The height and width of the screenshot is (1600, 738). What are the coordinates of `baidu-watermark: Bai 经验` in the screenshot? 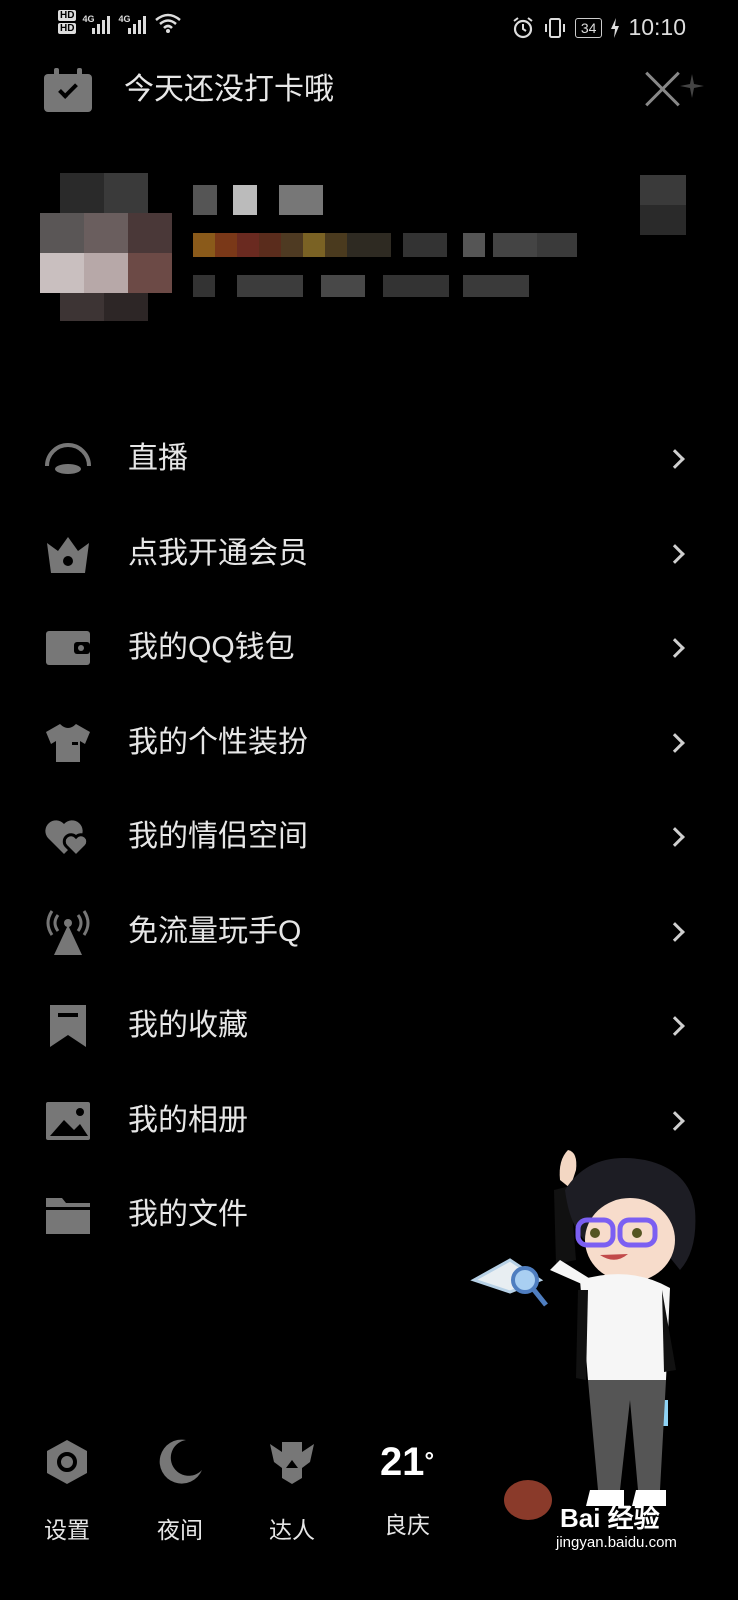 It's located at (610, 1518).